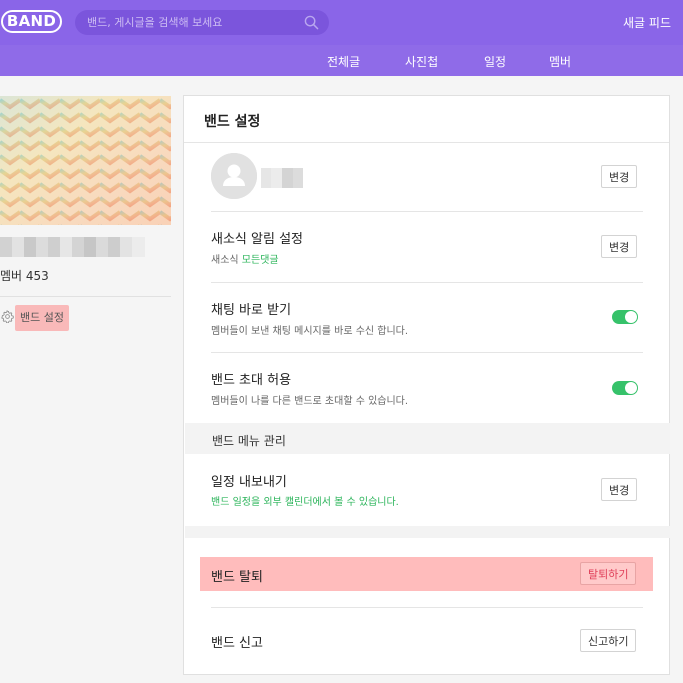  Describe the element at coordinates (341, 22) in the screenshot. I see `top-bar: BAND 새글 피드` at that location.